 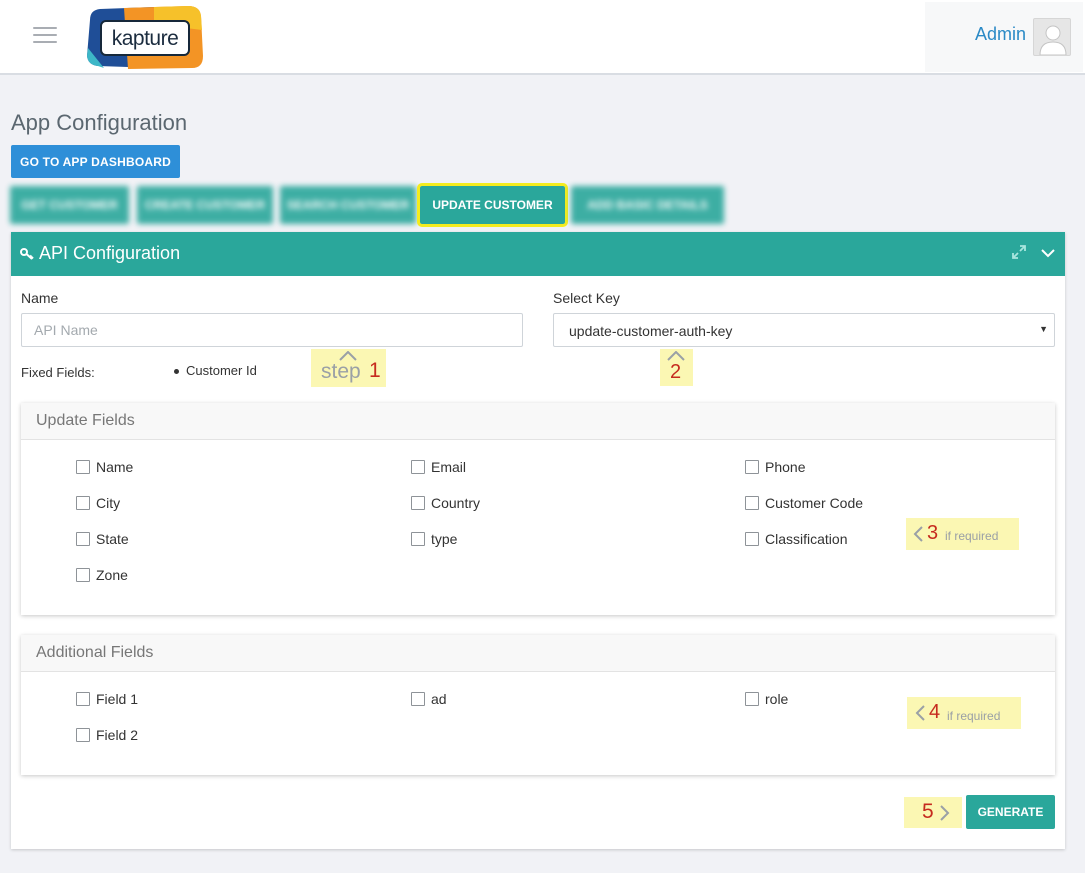 I want to click on step-1-number: 1, so click(x=375, y=370).